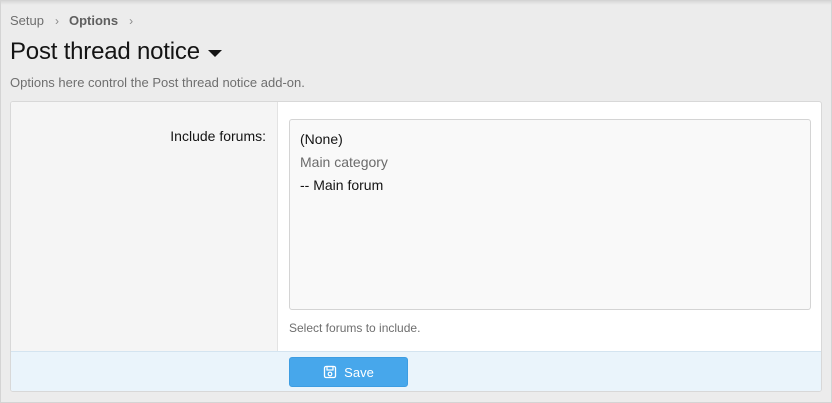  I want to click on optgroup-main-category: Main category, so click(344, 162).